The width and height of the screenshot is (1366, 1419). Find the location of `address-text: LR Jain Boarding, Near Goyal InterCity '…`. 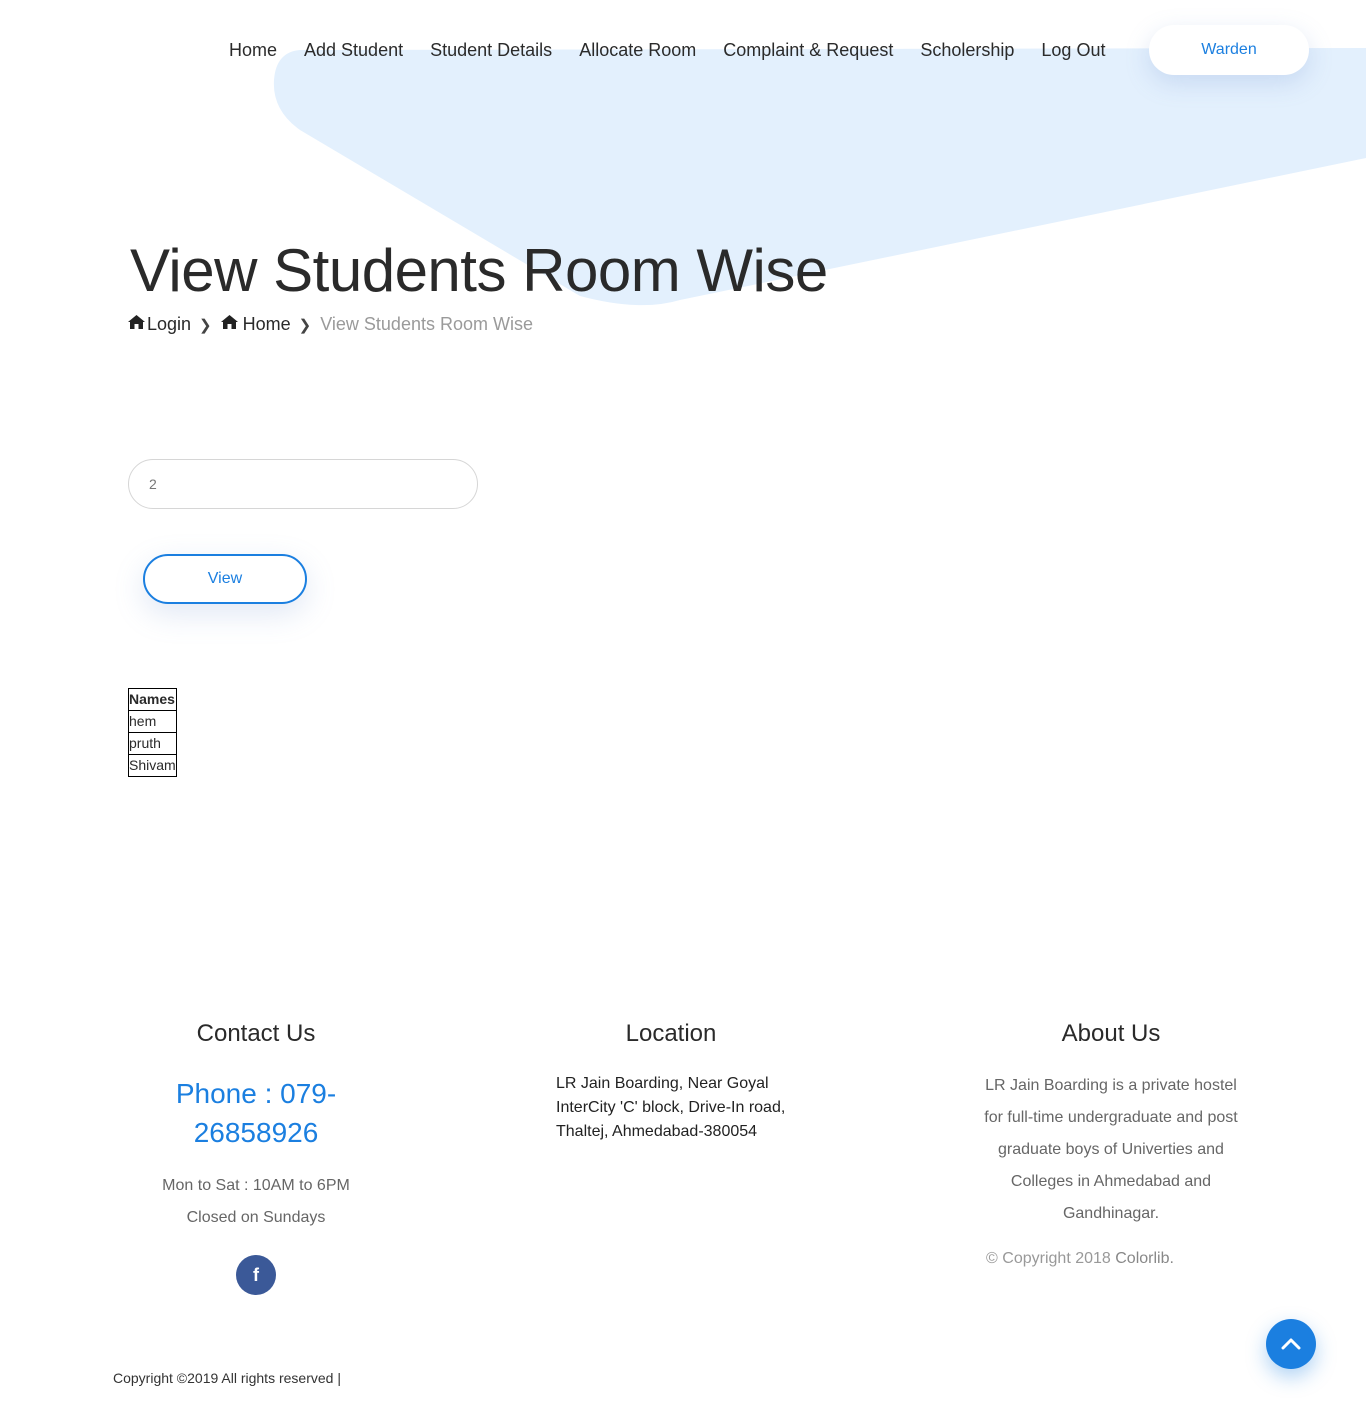

address-text: LR Jain Boarding, Near Goyal InterCity '… is located at coordinates (671, 1107).